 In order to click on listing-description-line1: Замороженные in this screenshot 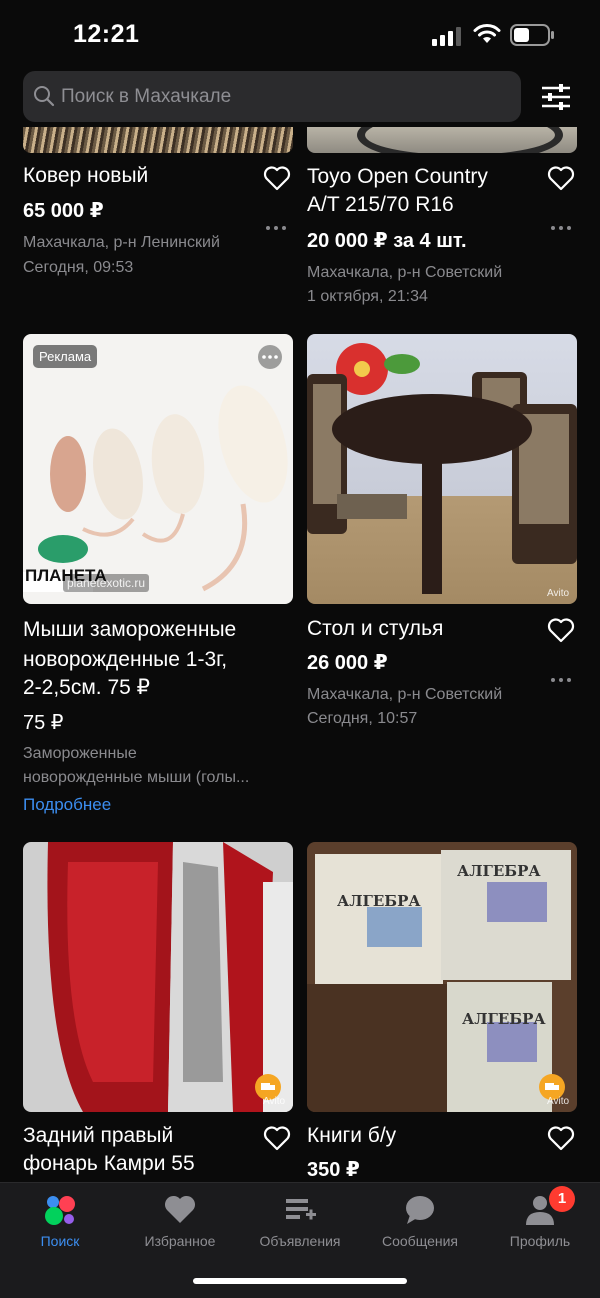, I will do `click(80, 753)`.